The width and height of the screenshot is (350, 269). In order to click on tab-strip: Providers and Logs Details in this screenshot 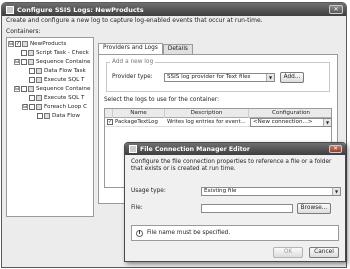, I will do `click(145, 48)`.